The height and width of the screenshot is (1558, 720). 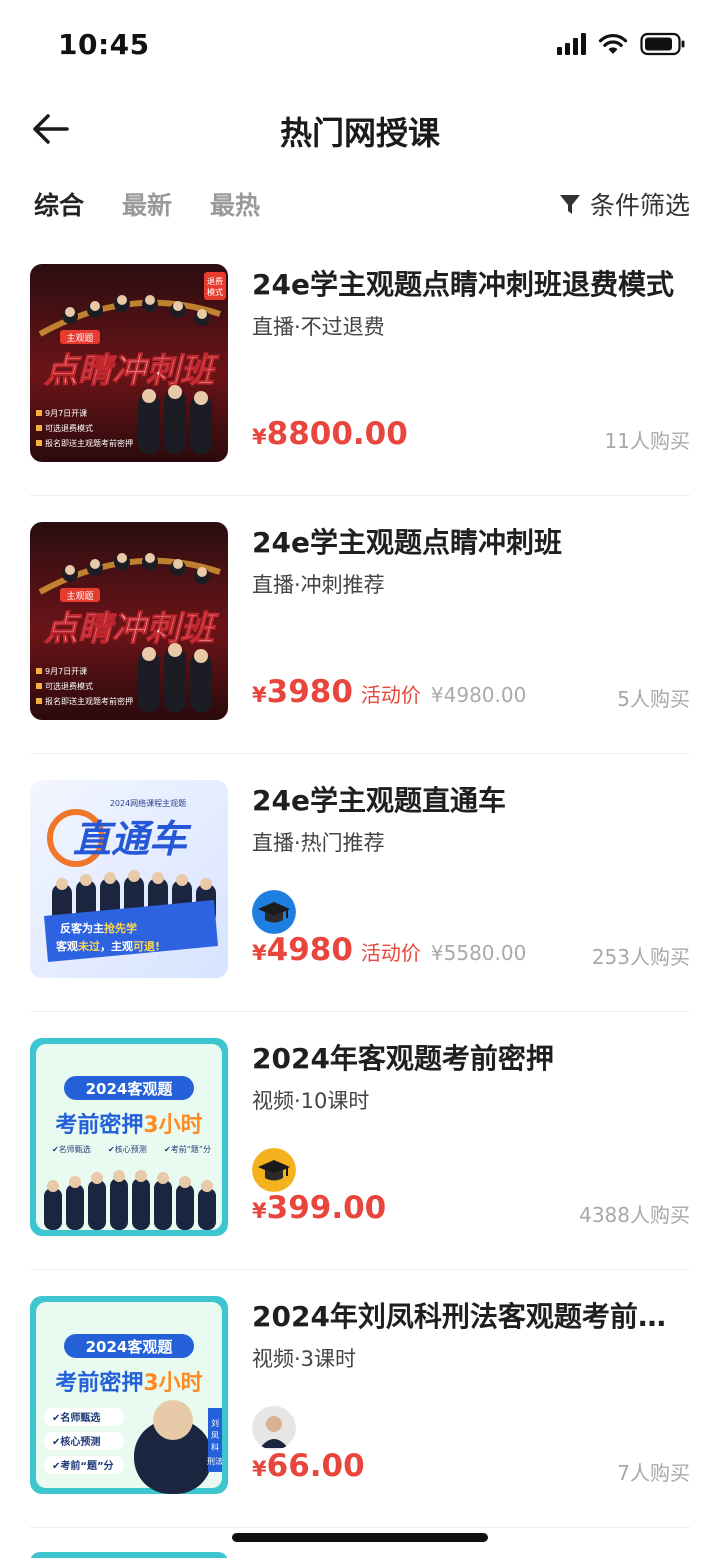 I want to click on course-title: 2024年客观题考前密押, so click(x=403, y=1058).